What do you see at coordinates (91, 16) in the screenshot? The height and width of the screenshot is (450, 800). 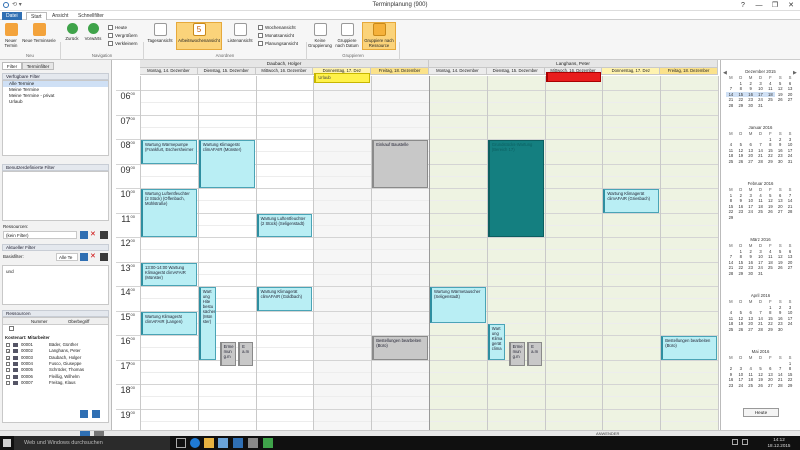 I see `tab-schnellfilter: Schnellfilter` at bounding box center [91, 16].